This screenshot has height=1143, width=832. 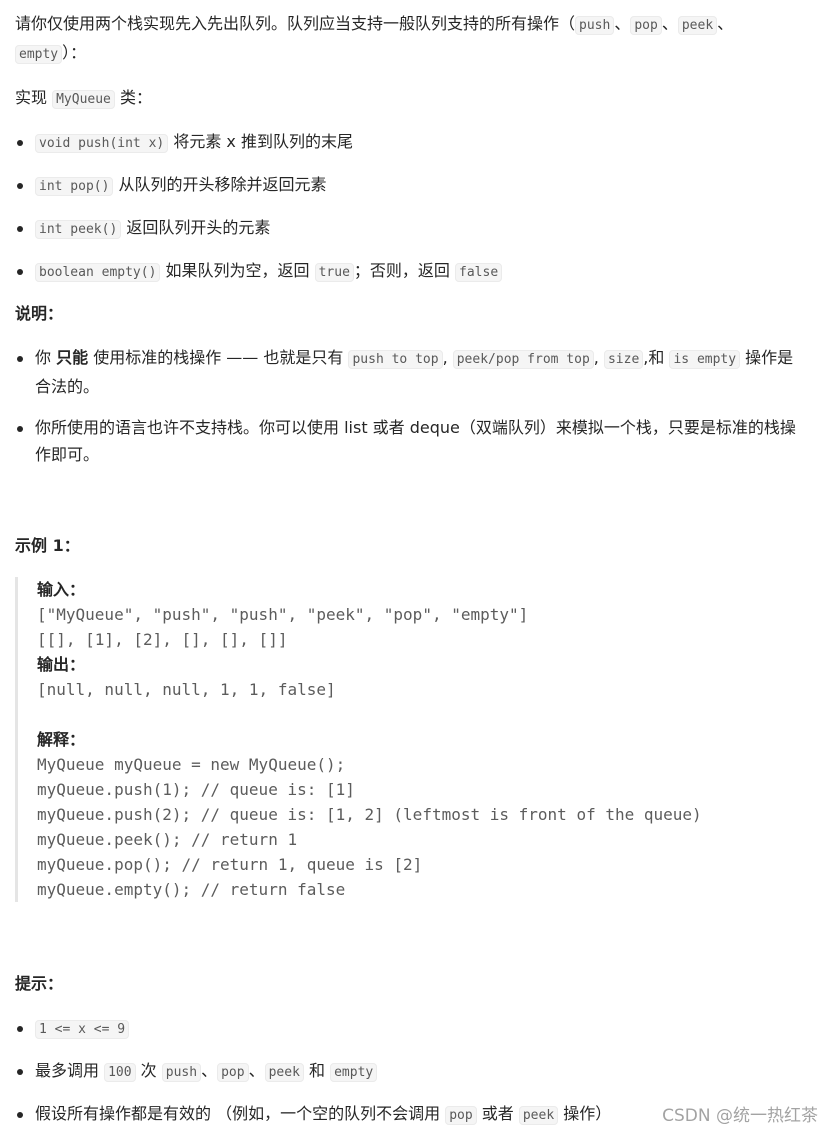 What do you see at coordinates (61, 664) in the screenshot?
I see `output-label: 输出：` at bounding box center [61, 664].